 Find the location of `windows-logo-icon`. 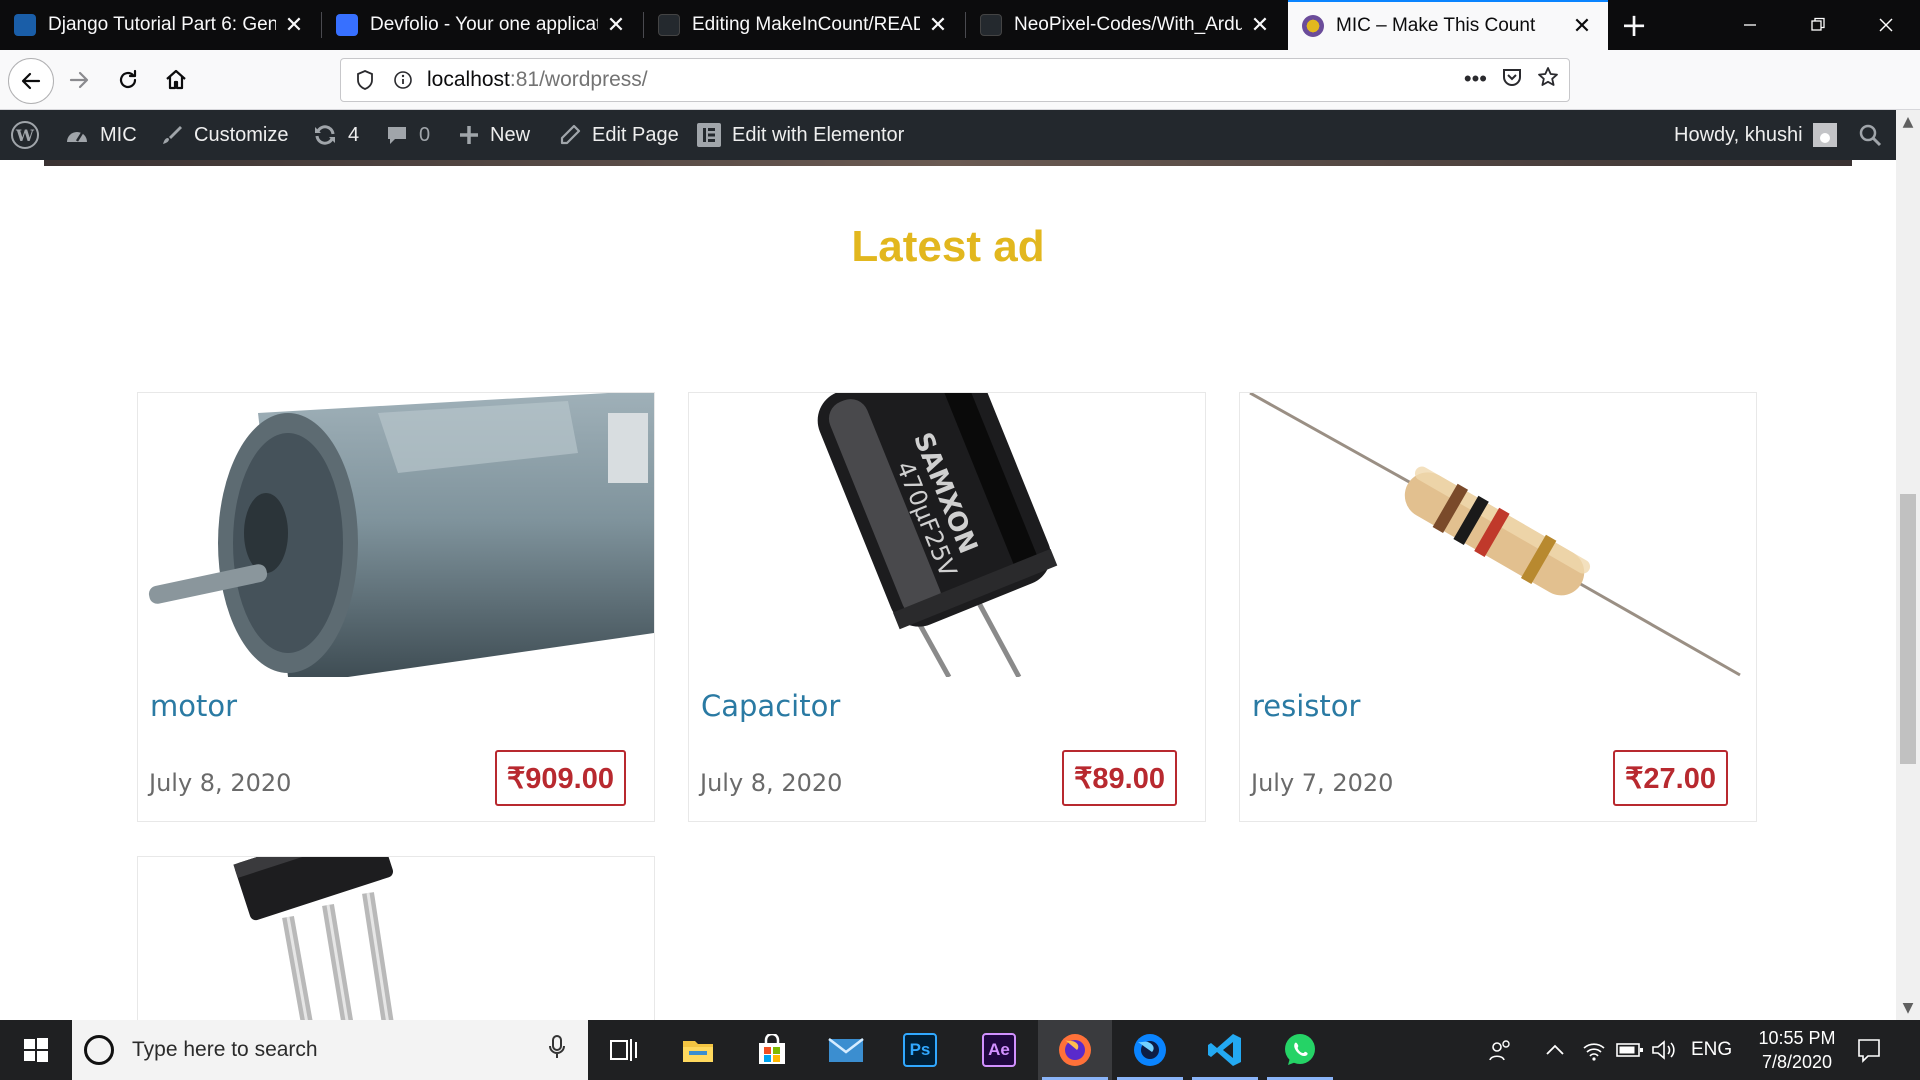

windows-logo-icon is located at coordinates (36, 1050).